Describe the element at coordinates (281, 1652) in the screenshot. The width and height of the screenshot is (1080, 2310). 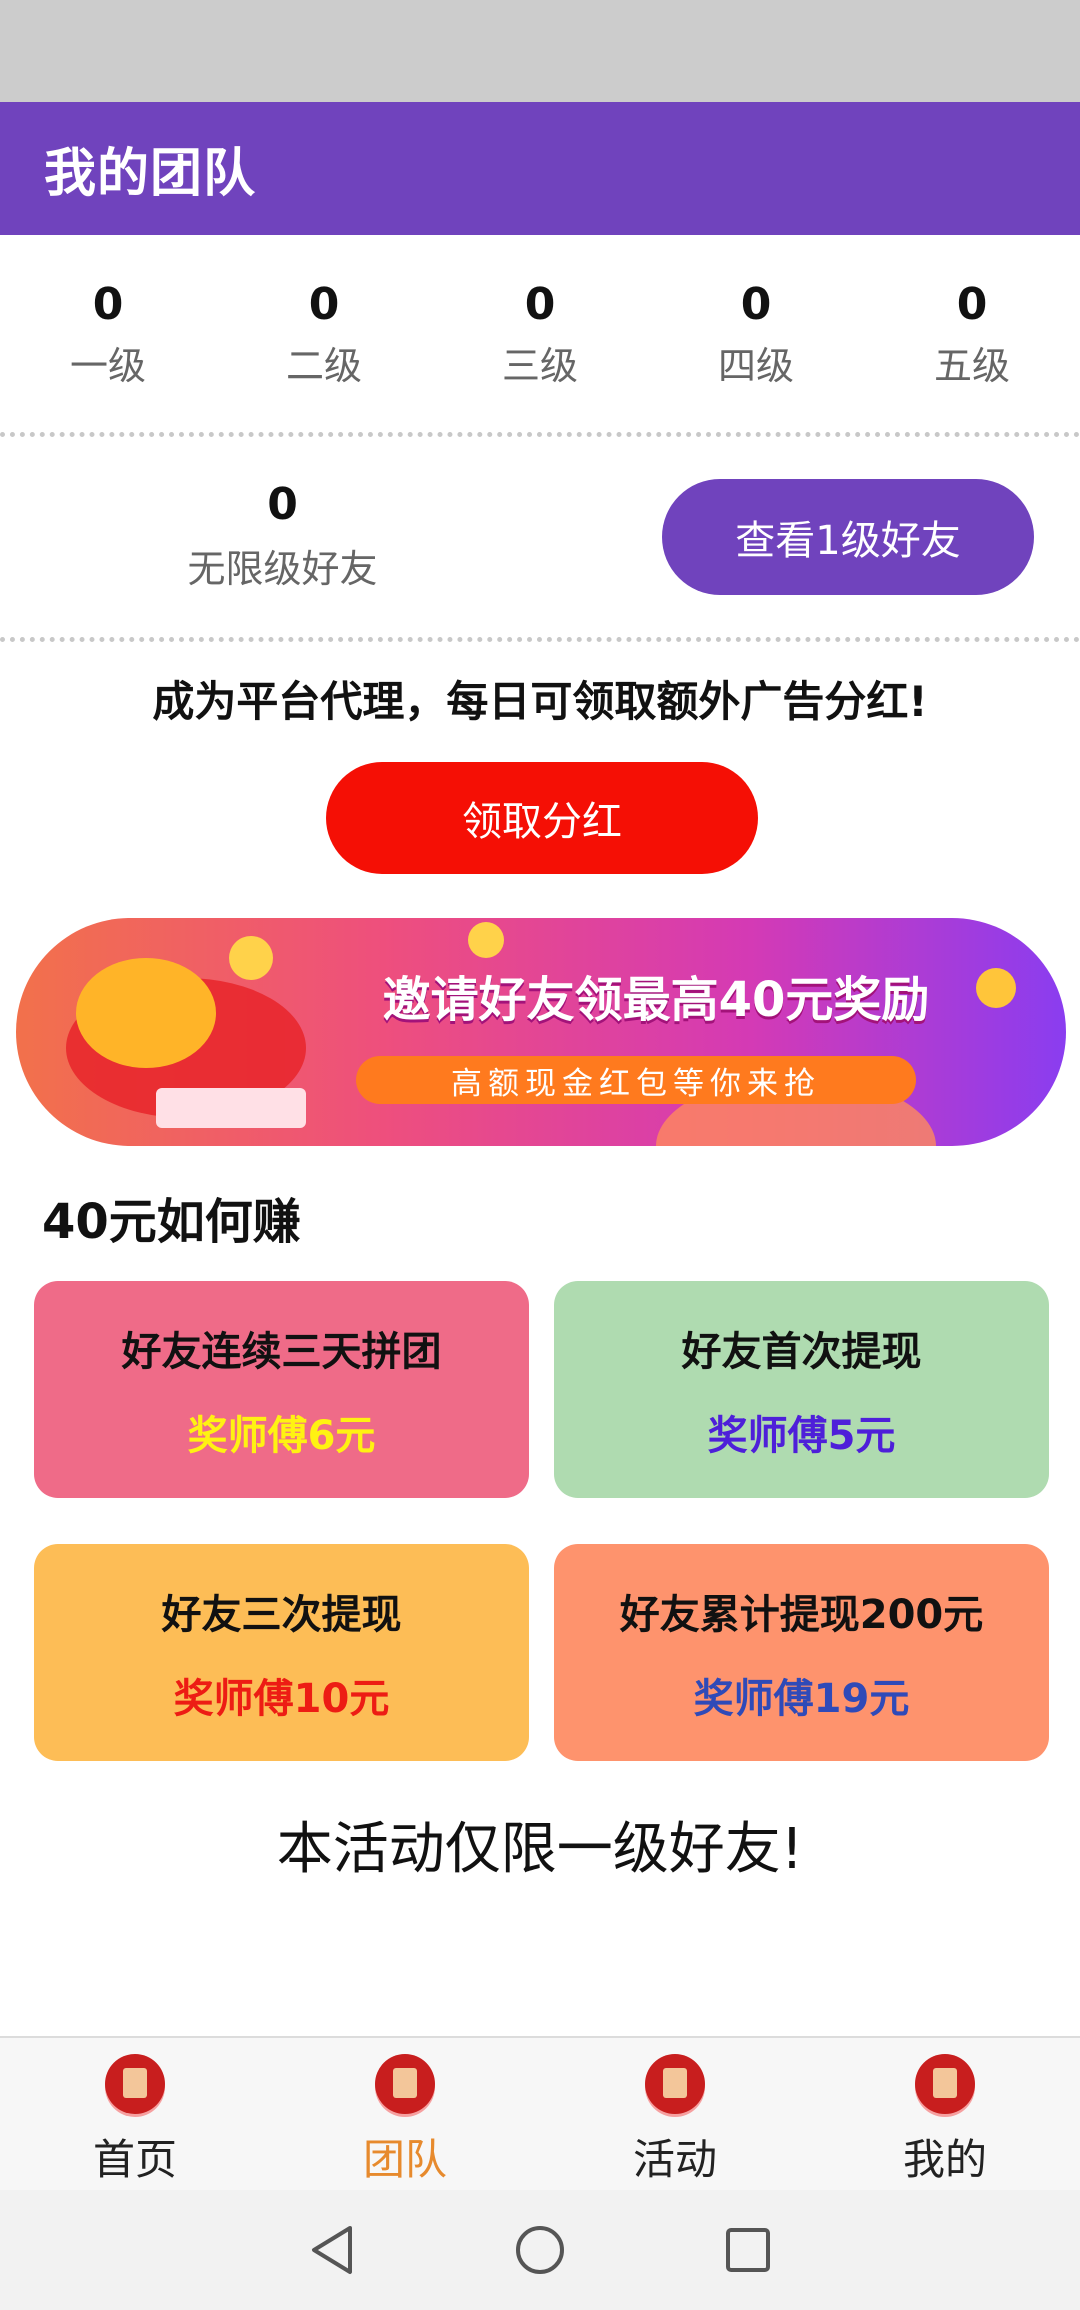
I see `reward-card: 好友三次提现 奖师傅10元` at that location.